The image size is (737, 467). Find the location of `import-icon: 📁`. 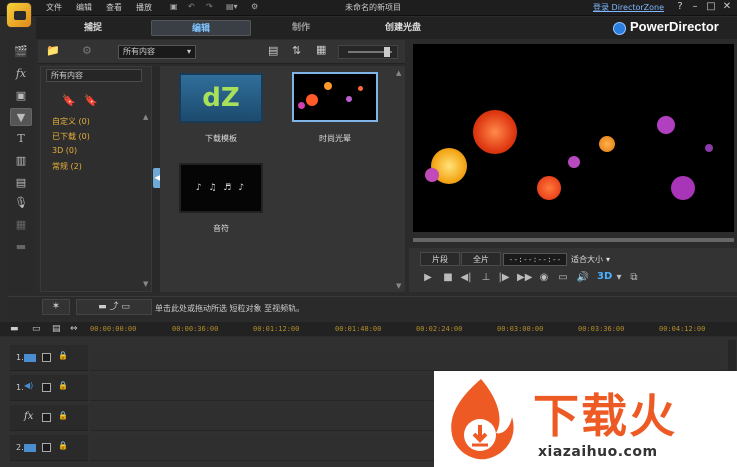

import-icon: 📁 is located at coordinates (53, 50).